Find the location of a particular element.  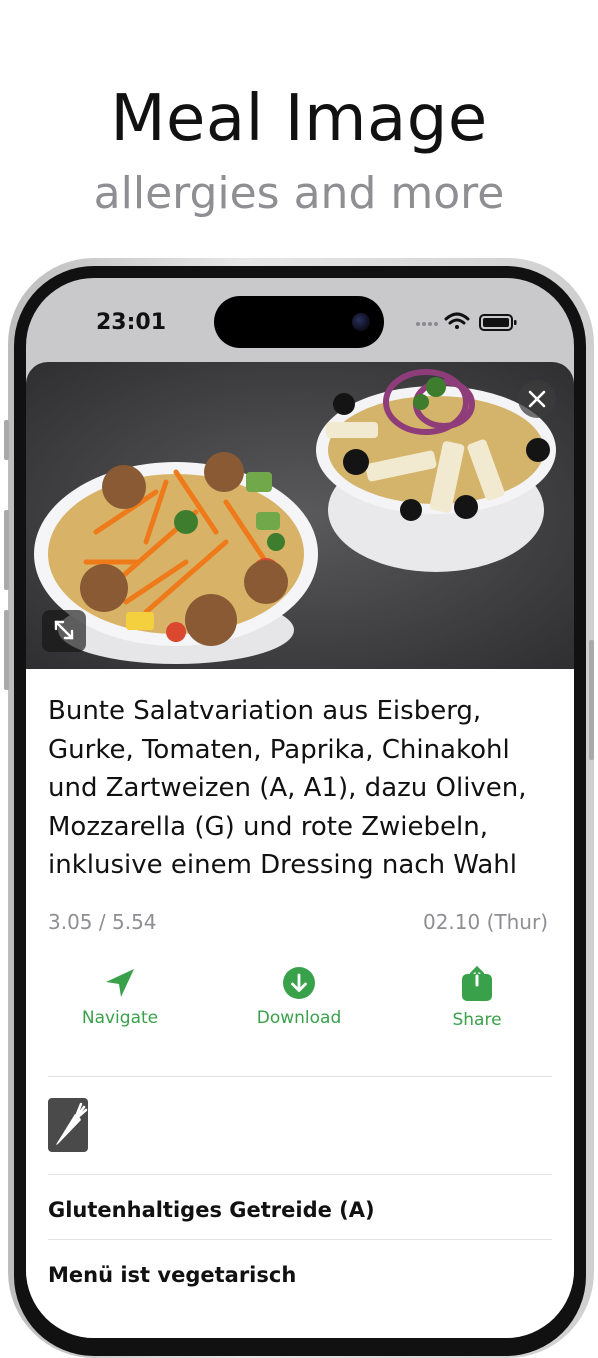

share-button: Share is located at coordinates (477, 998).